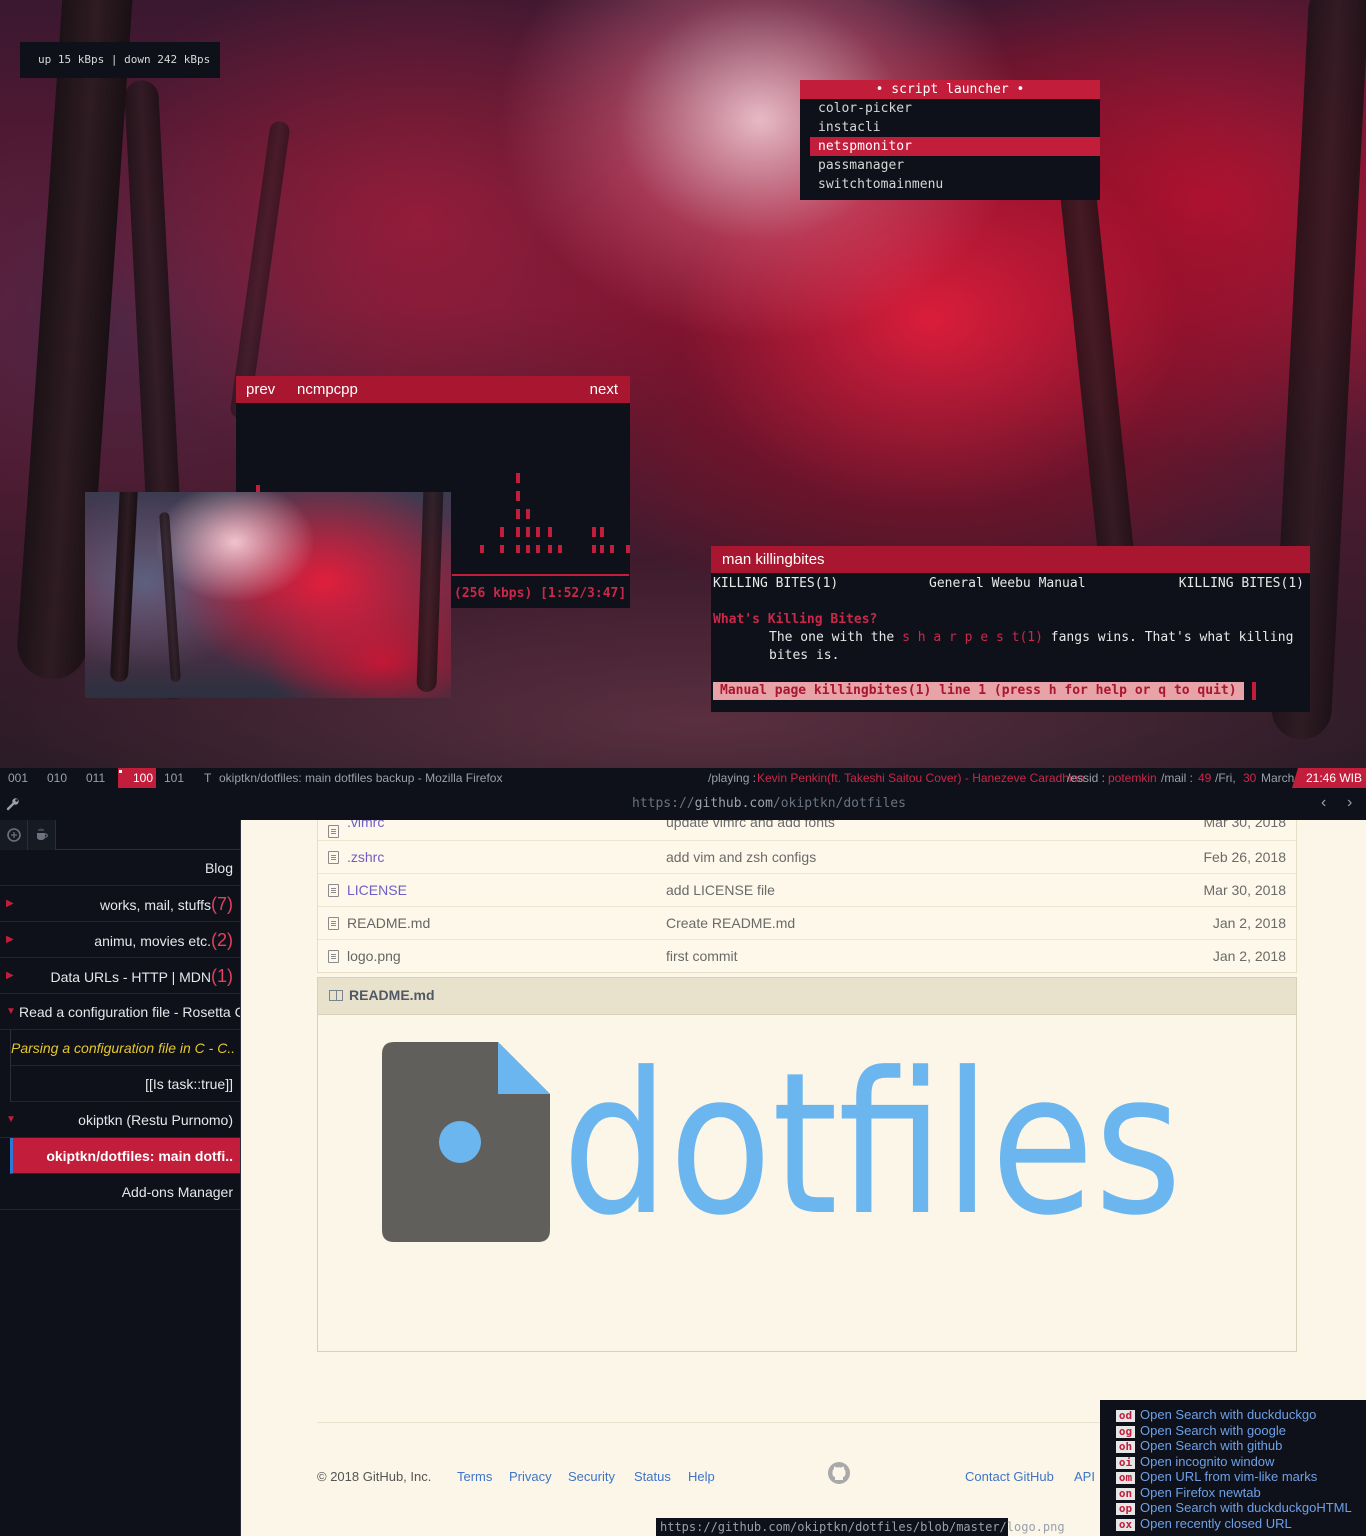 This screenshot has width=1366, height=1536. I want to click on workspace-001: 001, so click(18, 778).